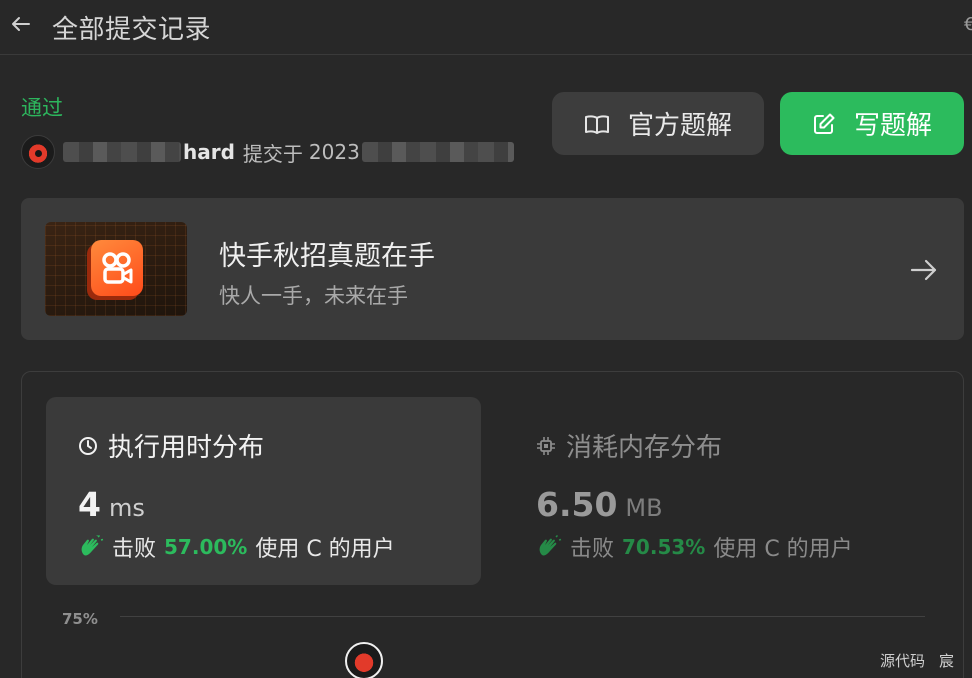  I want to click on memory-stat: 消耗内存分布 6.50 MB 击败 70.53% 使用 C 的用户, so click(729, 491).